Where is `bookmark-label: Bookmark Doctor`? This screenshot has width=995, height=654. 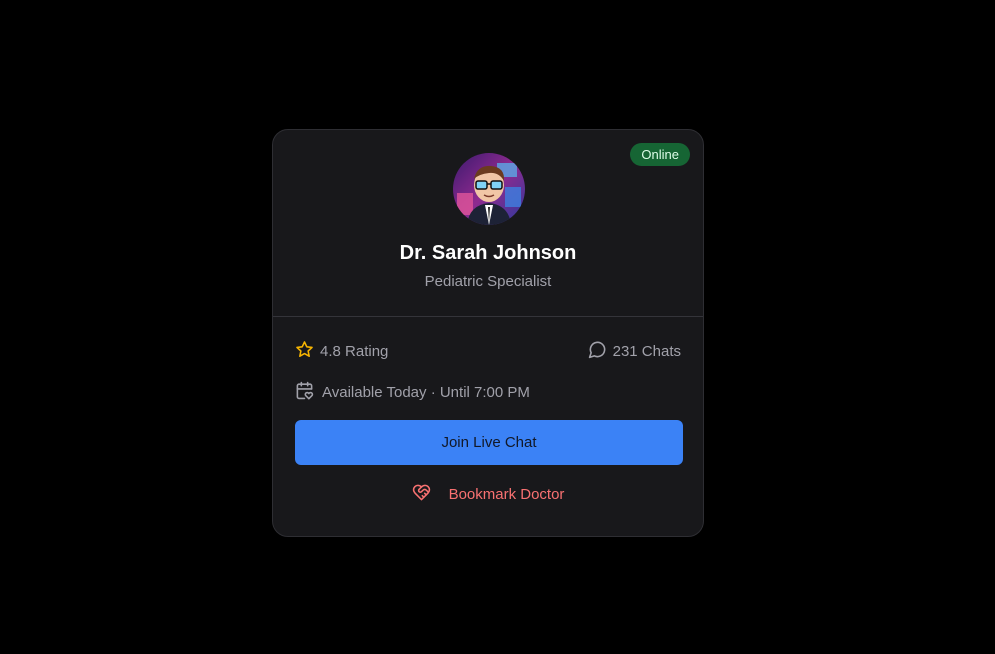 bookmark-label: Bookmark Doctor is located at coordinates (506, 494).